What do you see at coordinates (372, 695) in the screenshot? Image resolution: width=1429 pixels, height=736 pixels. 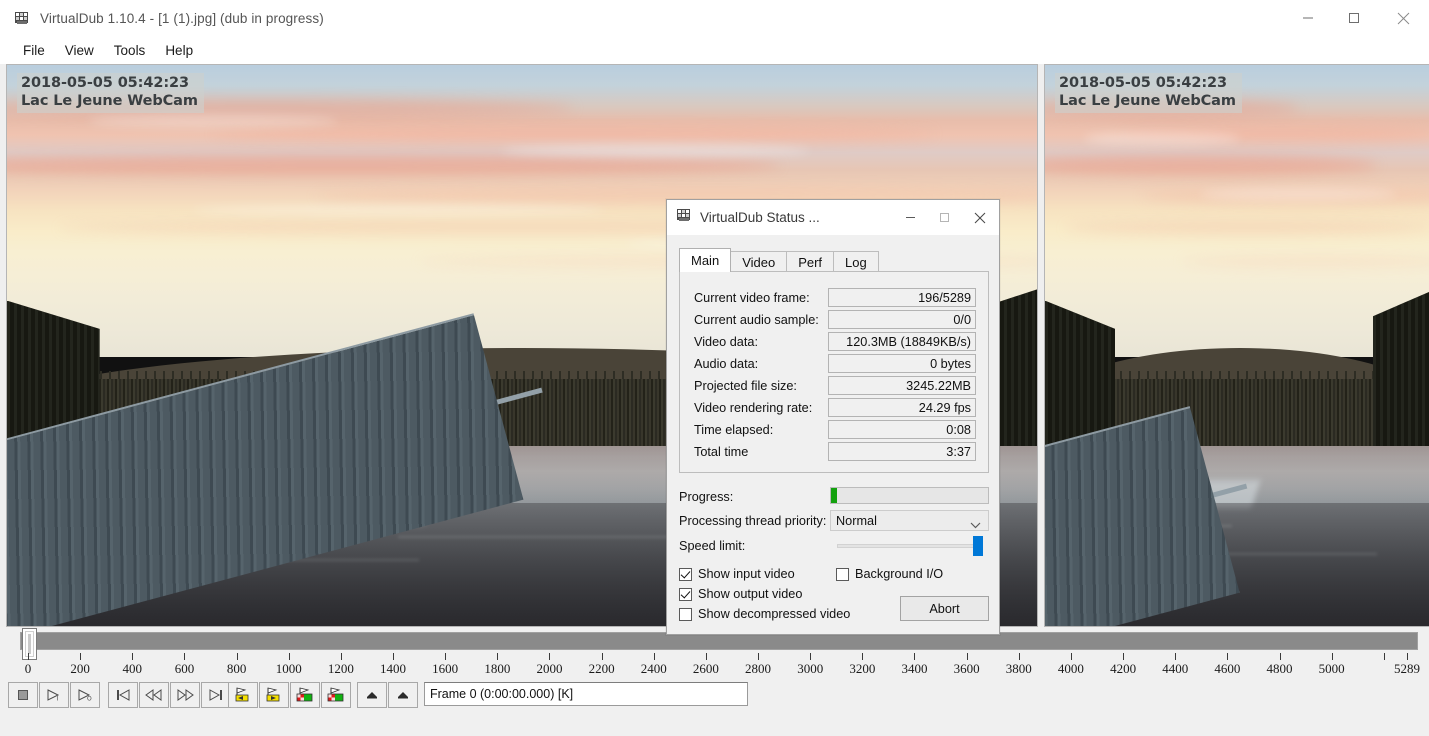 I see `mark-in-button` at bounding box center [372, 695].